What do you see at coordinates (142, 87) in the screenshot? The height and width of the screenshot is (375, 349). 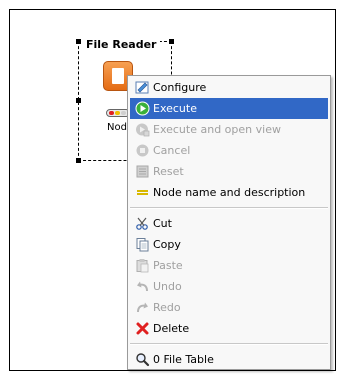 I see `configure-icon` at bounding box center [142, 87].